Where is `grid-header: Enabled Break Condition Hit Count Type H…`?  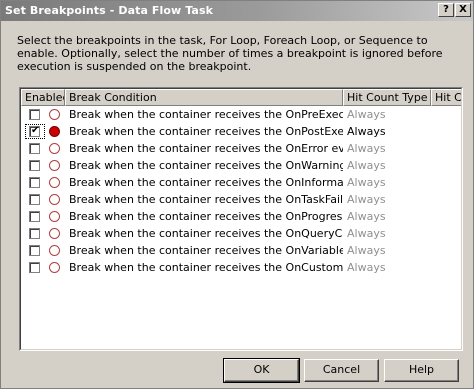 grid-header: Enabled Break Condition Hit Count Type H… is located at coordinates (241, 97).